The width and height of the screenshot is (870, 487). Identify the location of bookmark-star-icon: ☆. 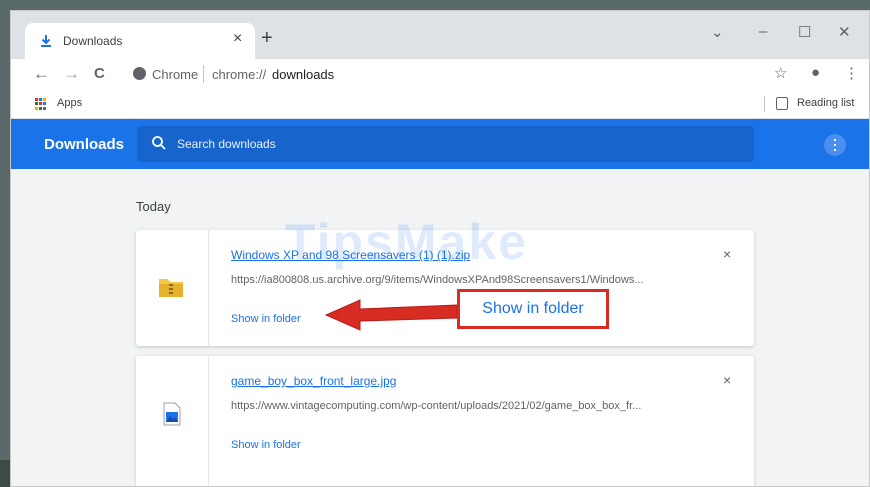
(780, 73).